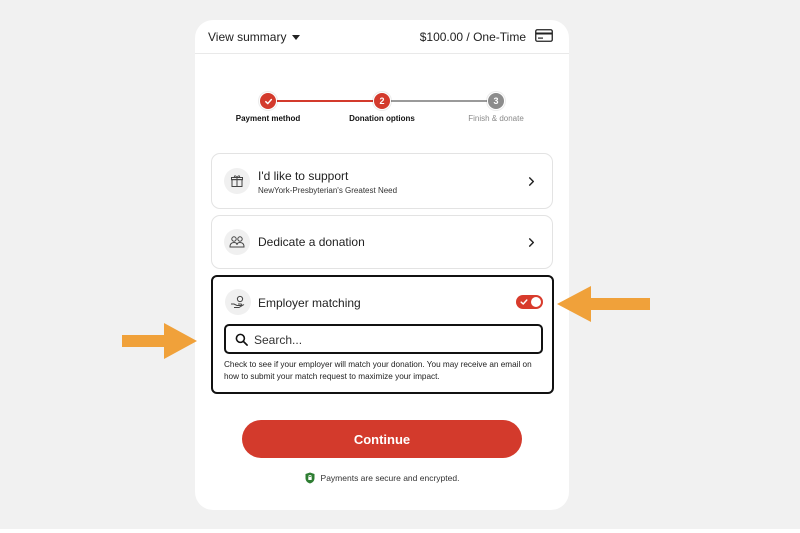  What do you see at coordinates (382, 118) in the screenshot?
I see `step-2-label: Donation options` at bounding box center [382, 118].